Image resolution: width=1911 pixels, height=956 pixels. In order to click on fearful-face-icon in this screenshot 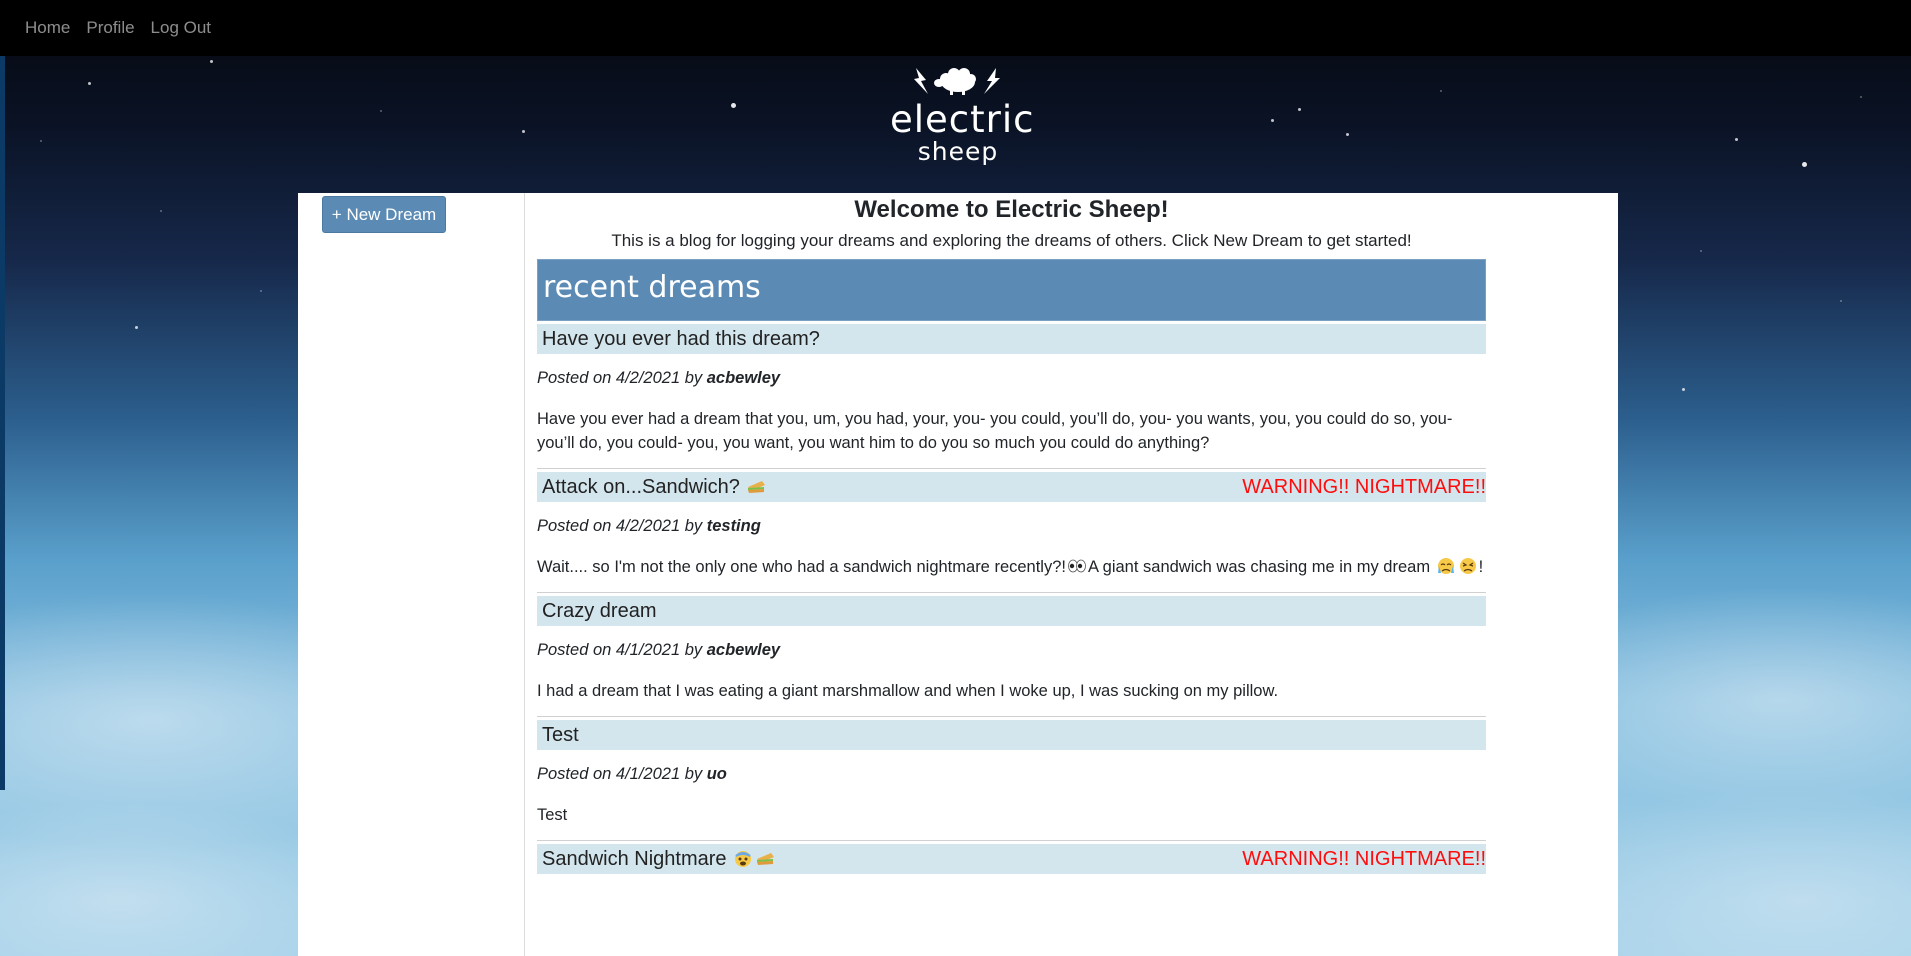, I will do `click(743, 859)`.